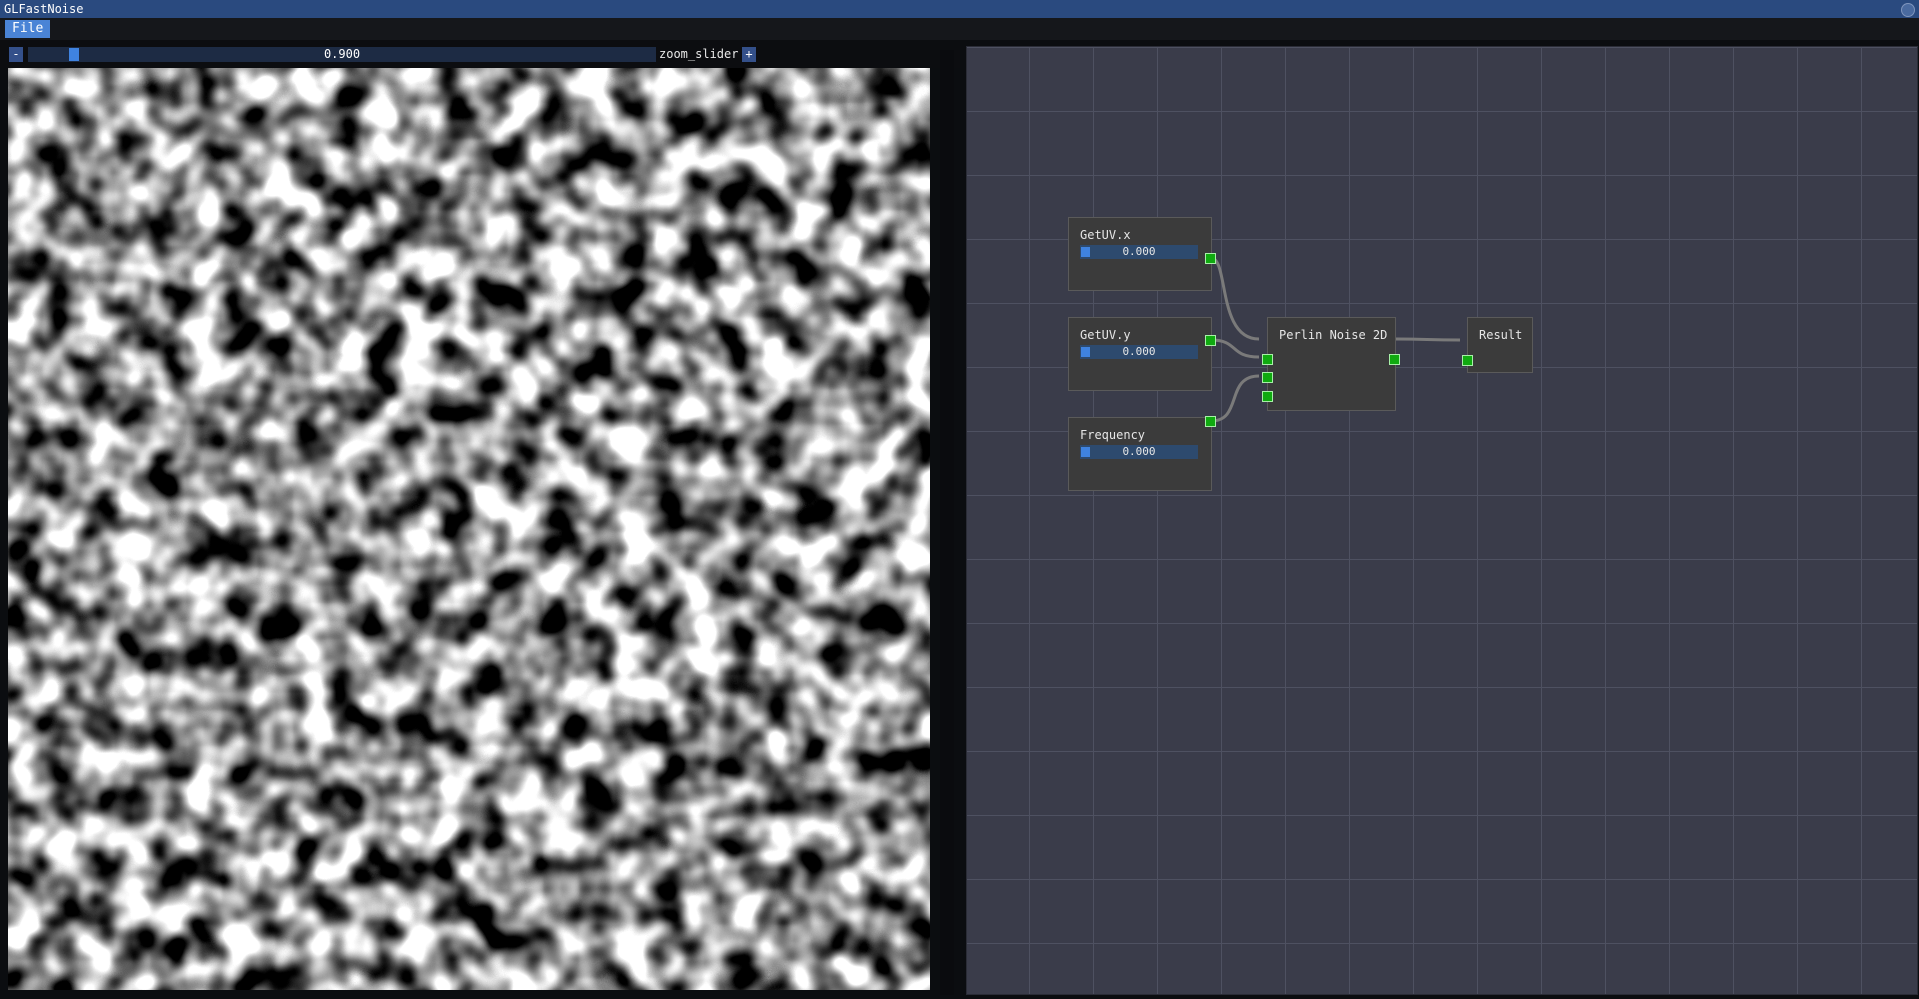 The height and width of the screenshot is (999, 1919). I want to click on zoom-slider: 0.900, so click(342, 54).